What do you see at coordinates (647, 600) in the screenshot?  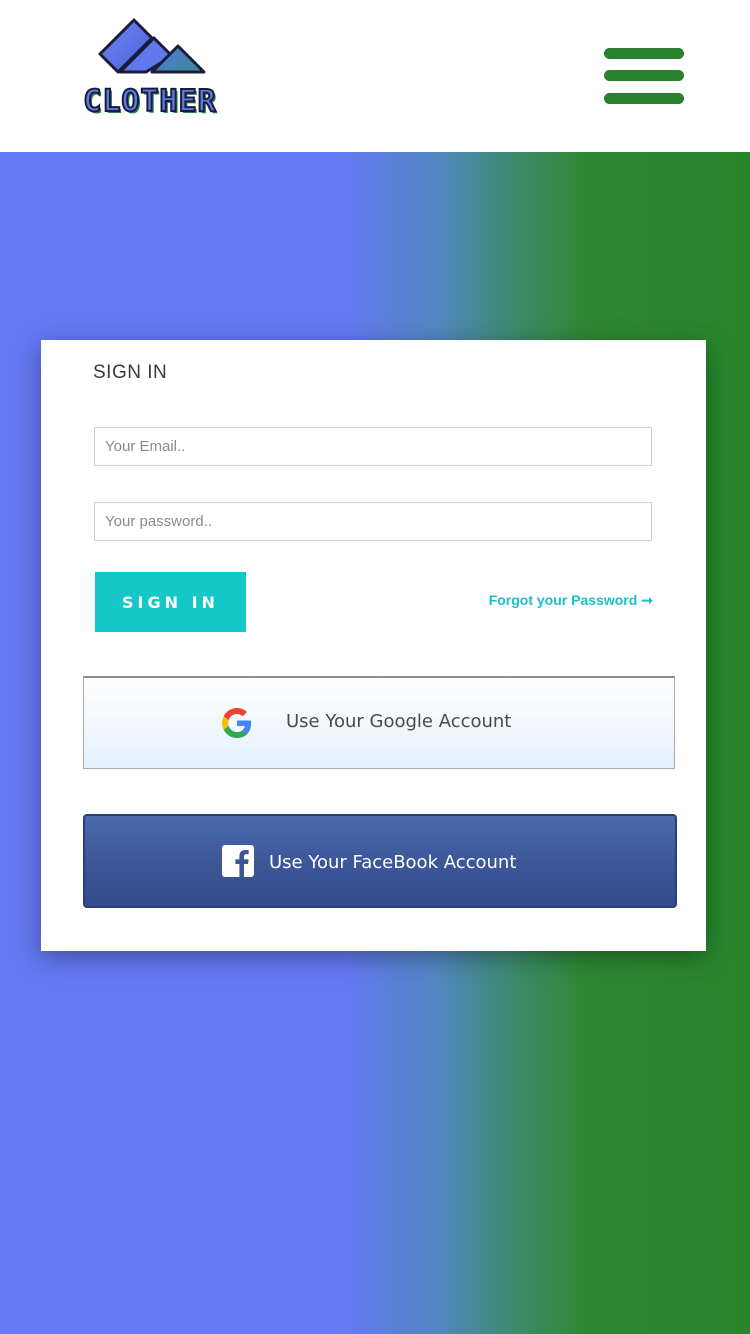 I see `arrow-right-icon: ➞` at bounding box center [647, 600].